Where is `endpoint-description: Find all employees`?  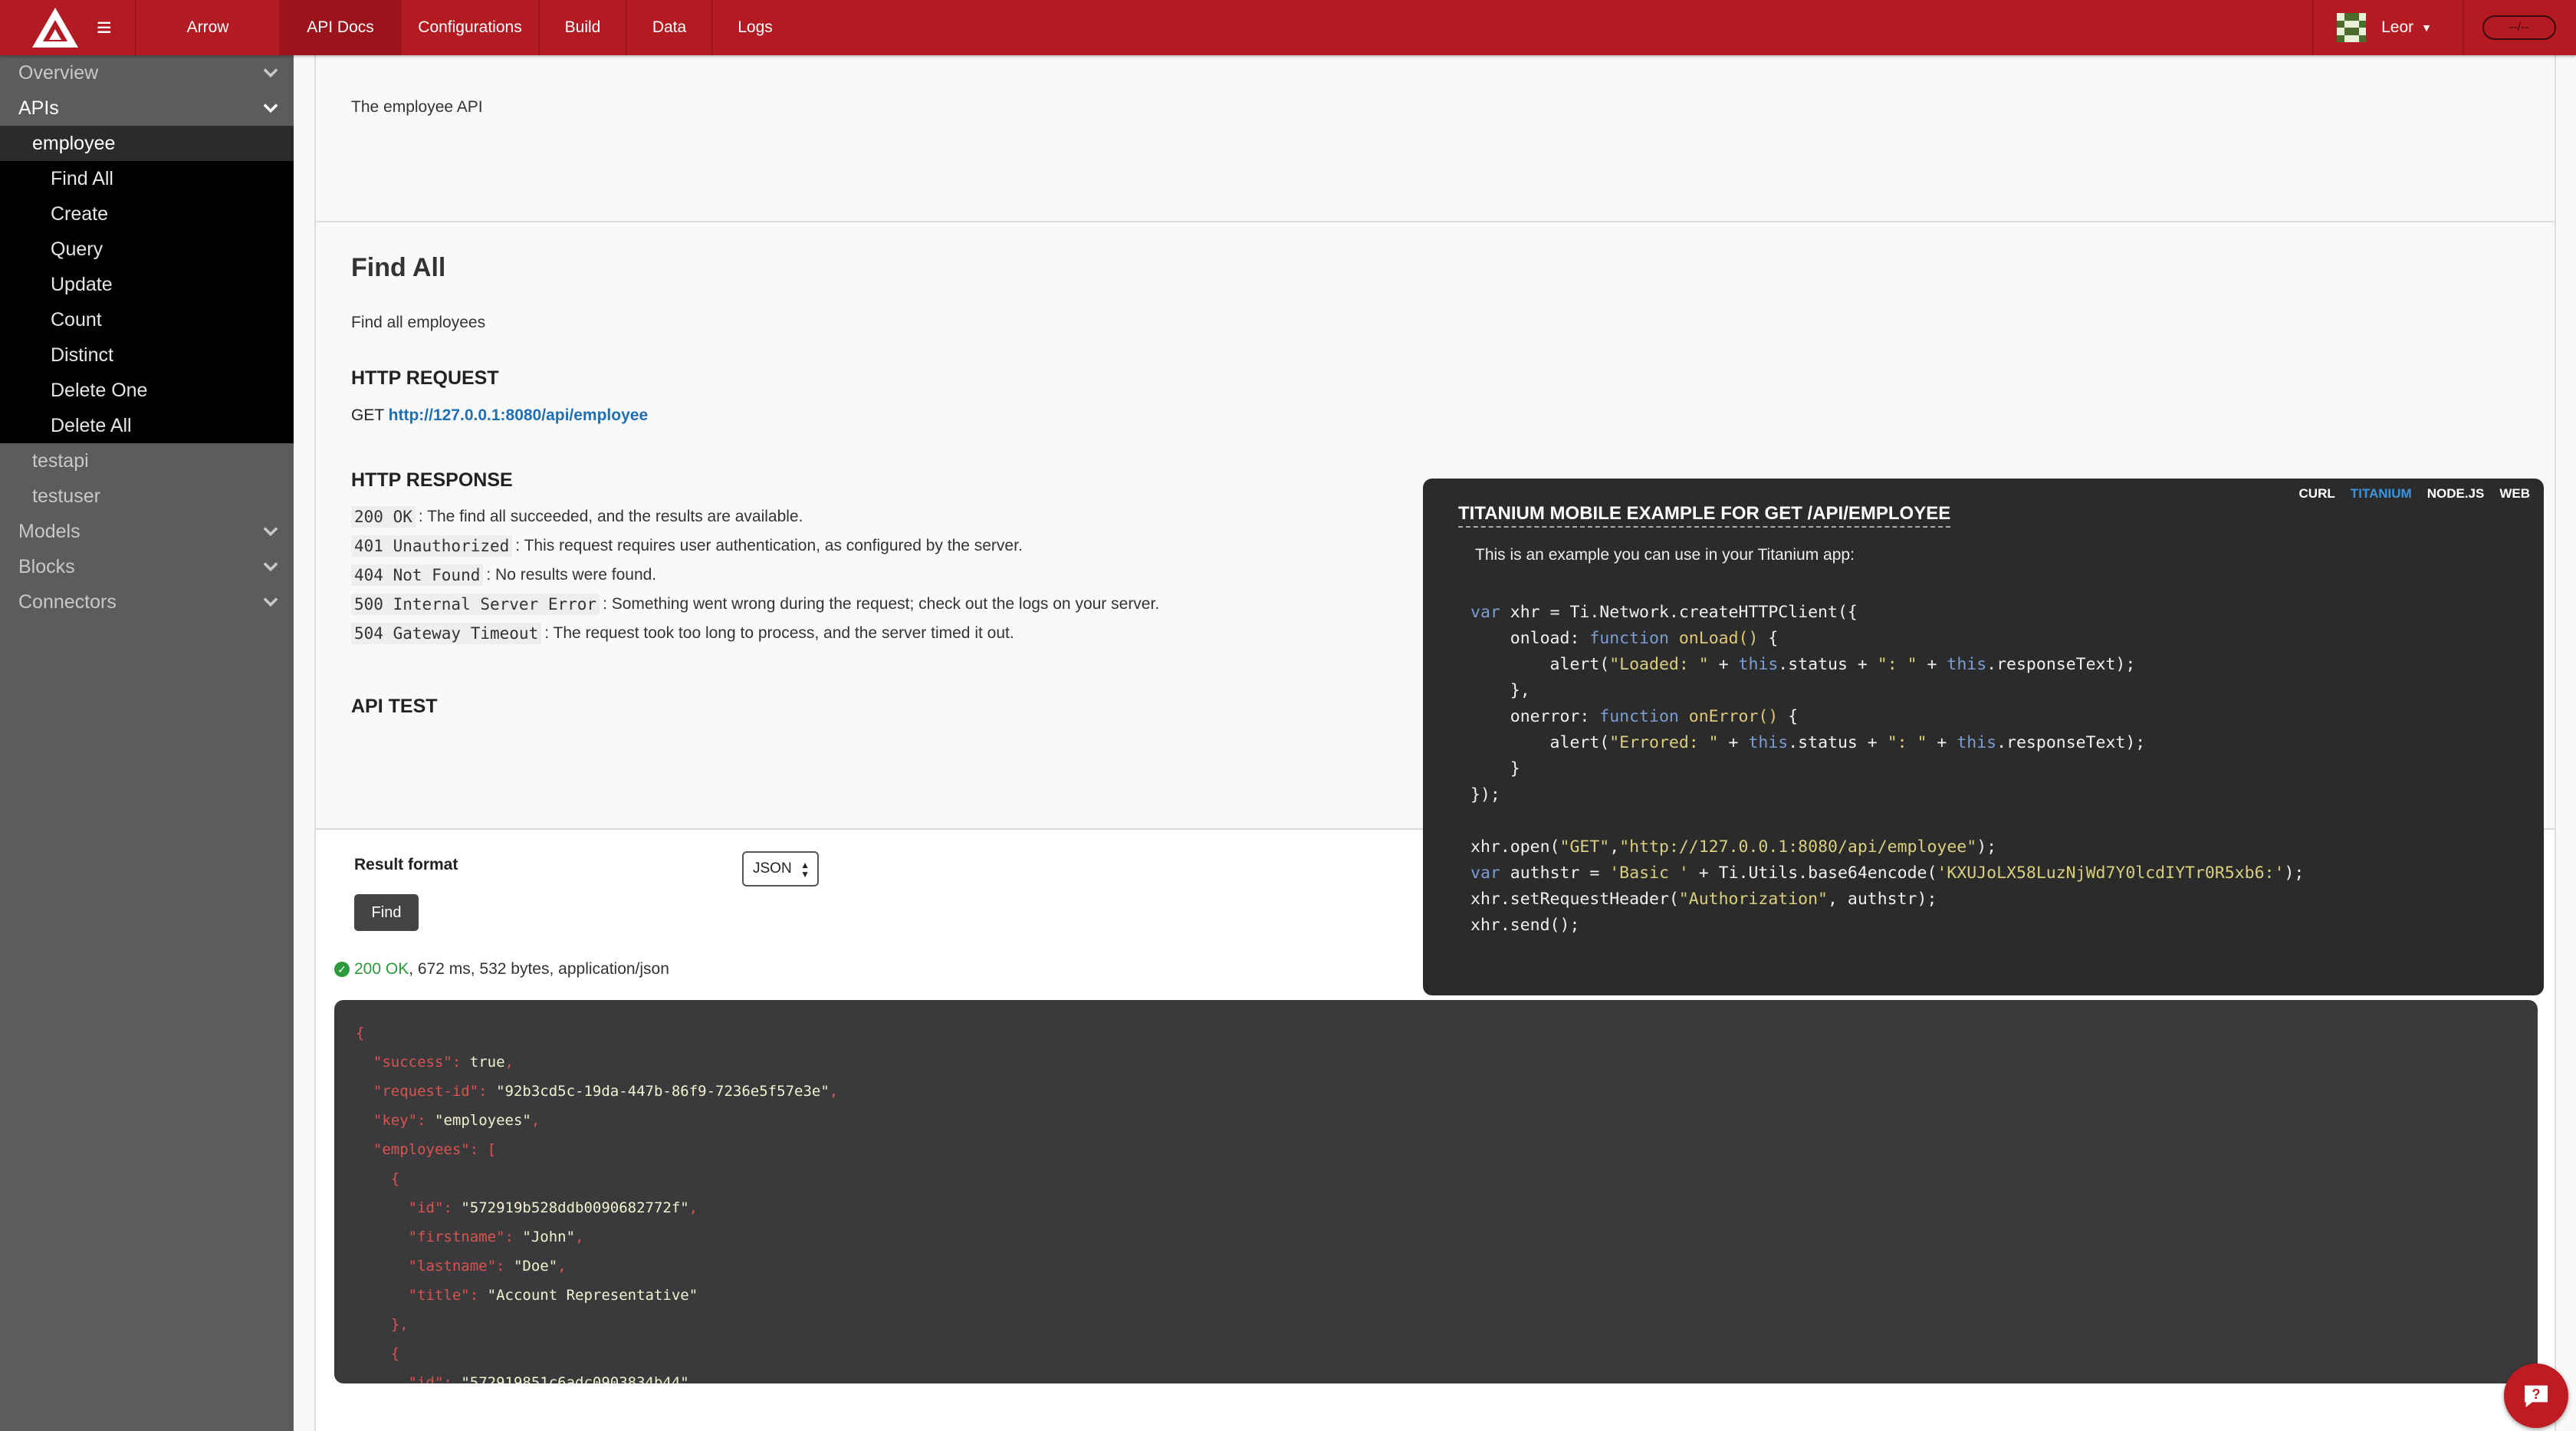 endpoint-description: Find all employees is located at coordinates (419, 322).